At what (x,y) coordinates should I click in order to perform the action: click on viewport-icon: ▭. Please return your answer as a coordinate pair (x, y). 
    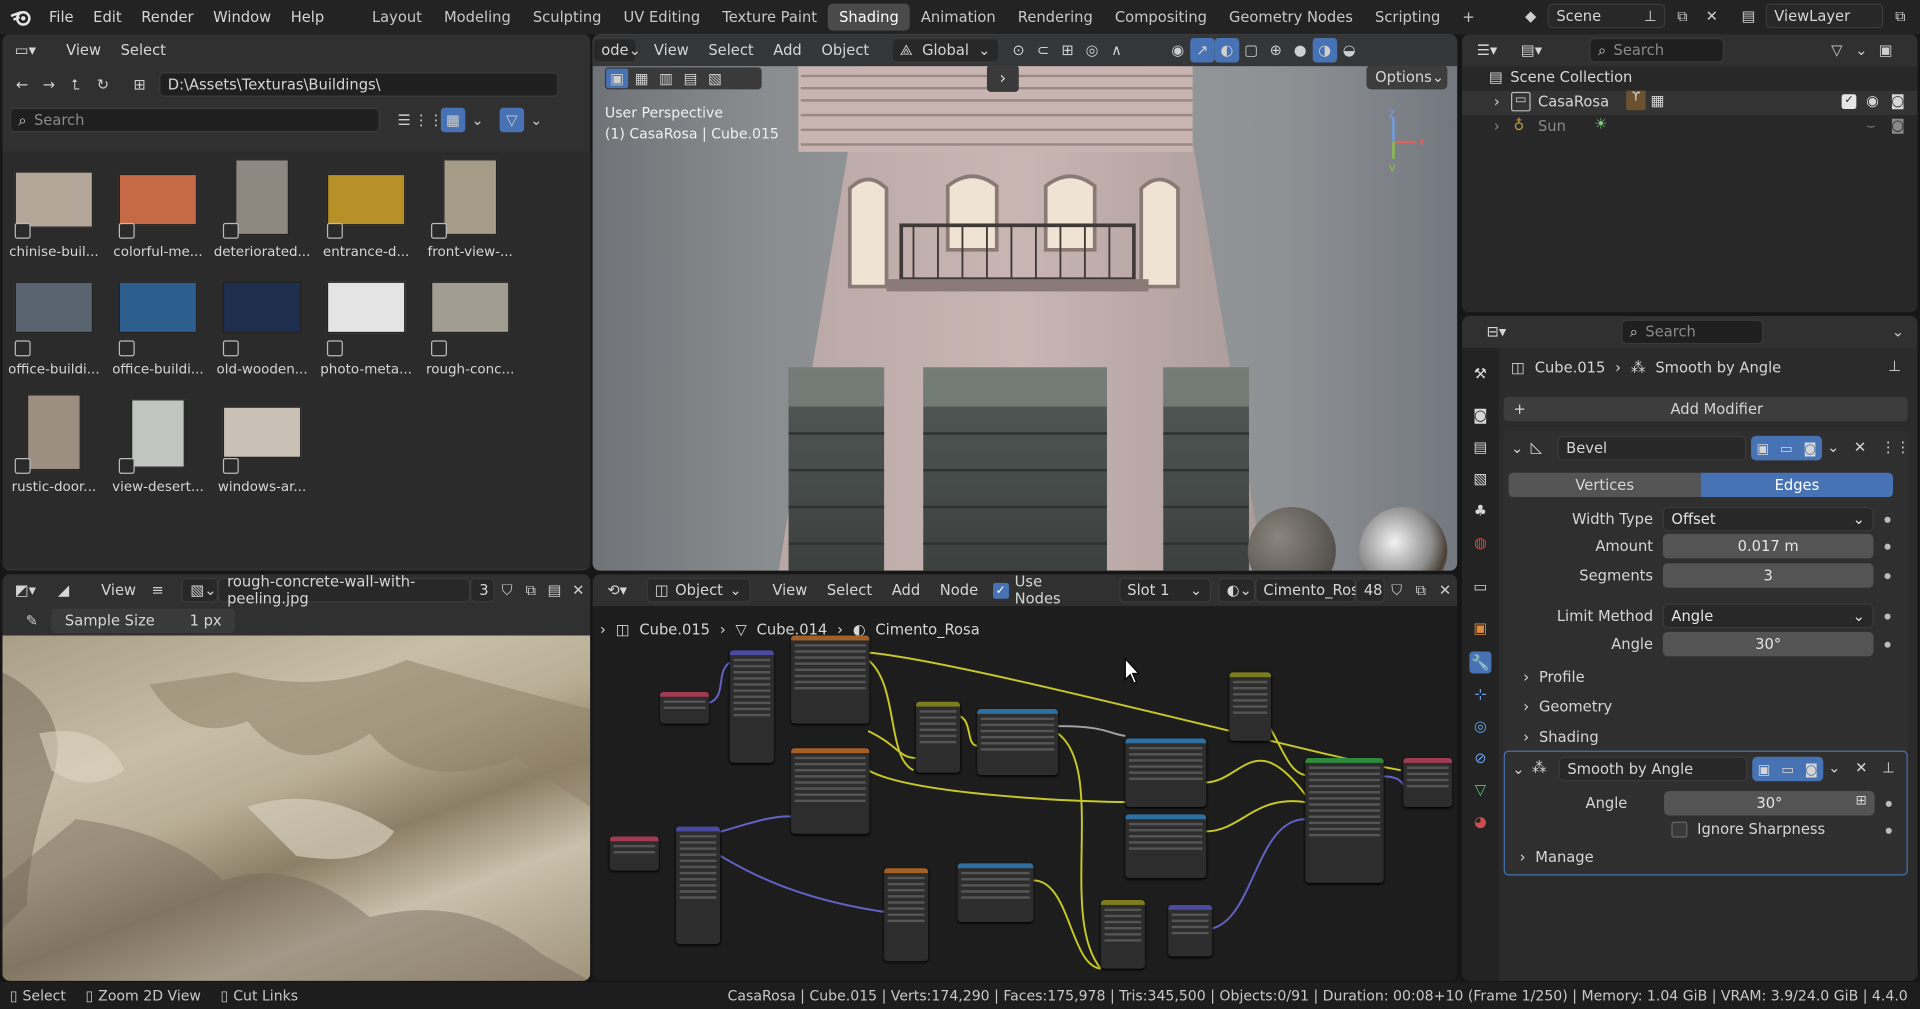
    Looking at the image, I should click on (1786, 448).